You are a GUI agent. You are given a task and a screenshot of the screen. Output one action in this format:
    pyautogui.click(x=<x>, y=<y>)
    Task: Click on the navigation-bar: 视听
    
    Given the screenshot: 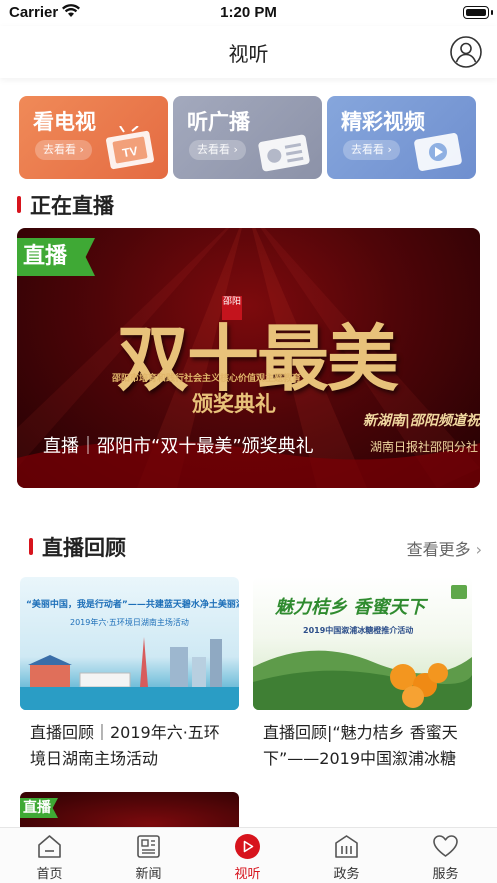 What is the action you would take?
    pyautogui.click(x=248, y=52)
    